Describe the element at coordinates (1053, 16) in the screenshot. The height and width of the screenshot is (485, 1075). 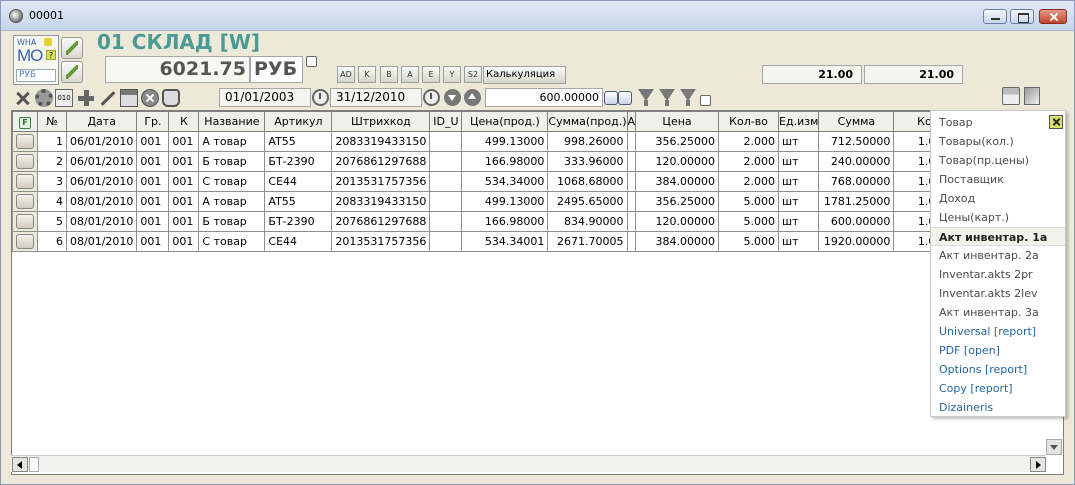
I see `close-button` at that location.